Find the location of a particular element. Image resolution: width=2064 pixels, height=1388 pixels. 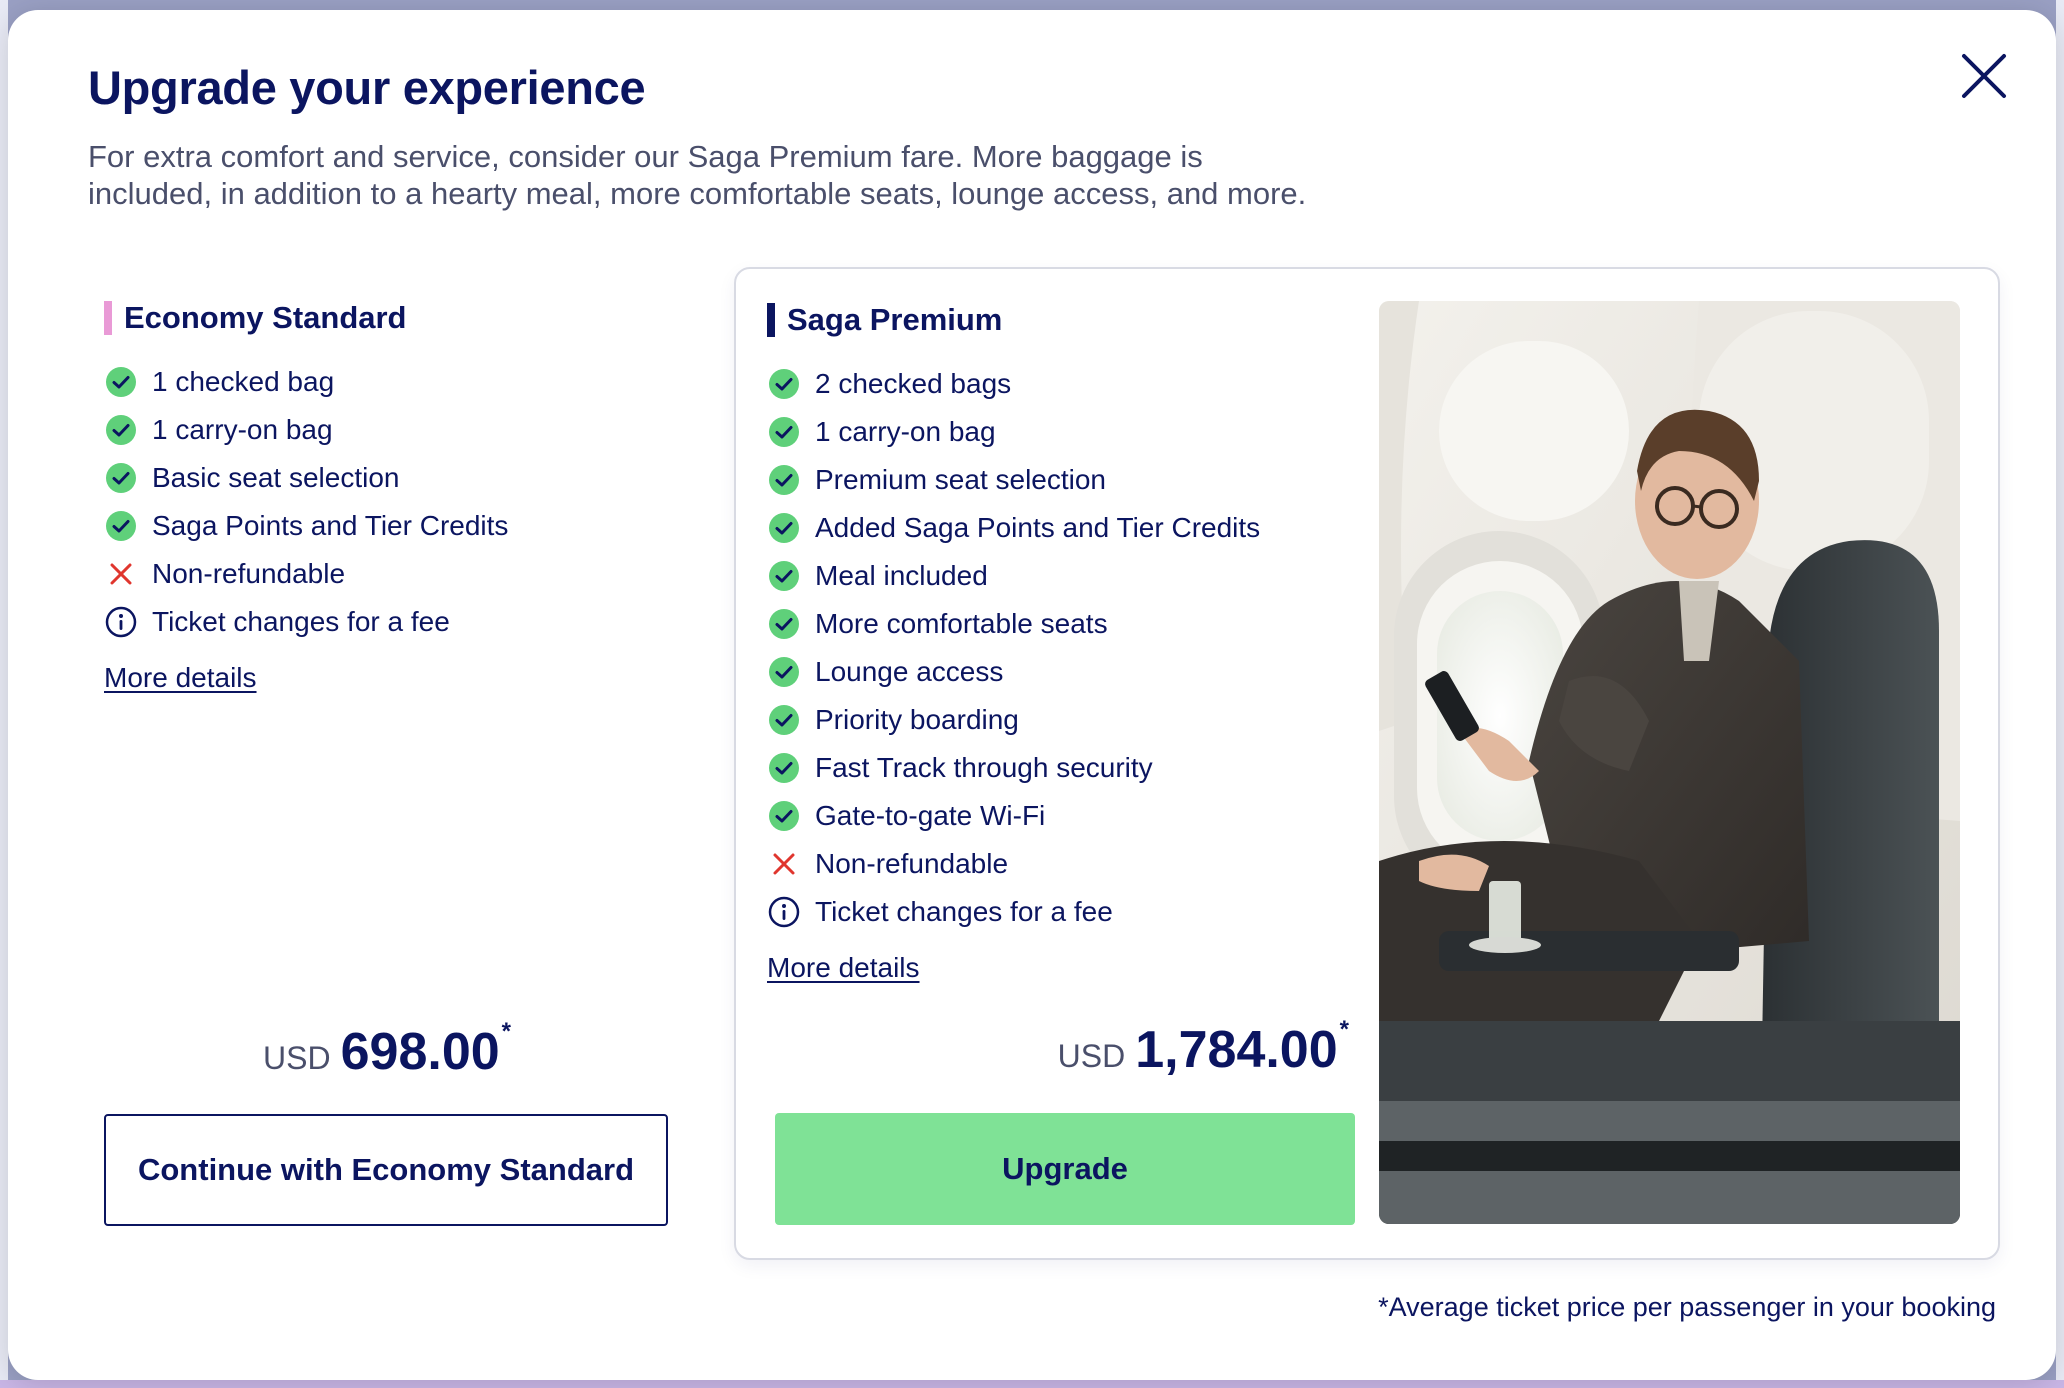

feature-item: Lounge access is located at coordinates (1067, 672).